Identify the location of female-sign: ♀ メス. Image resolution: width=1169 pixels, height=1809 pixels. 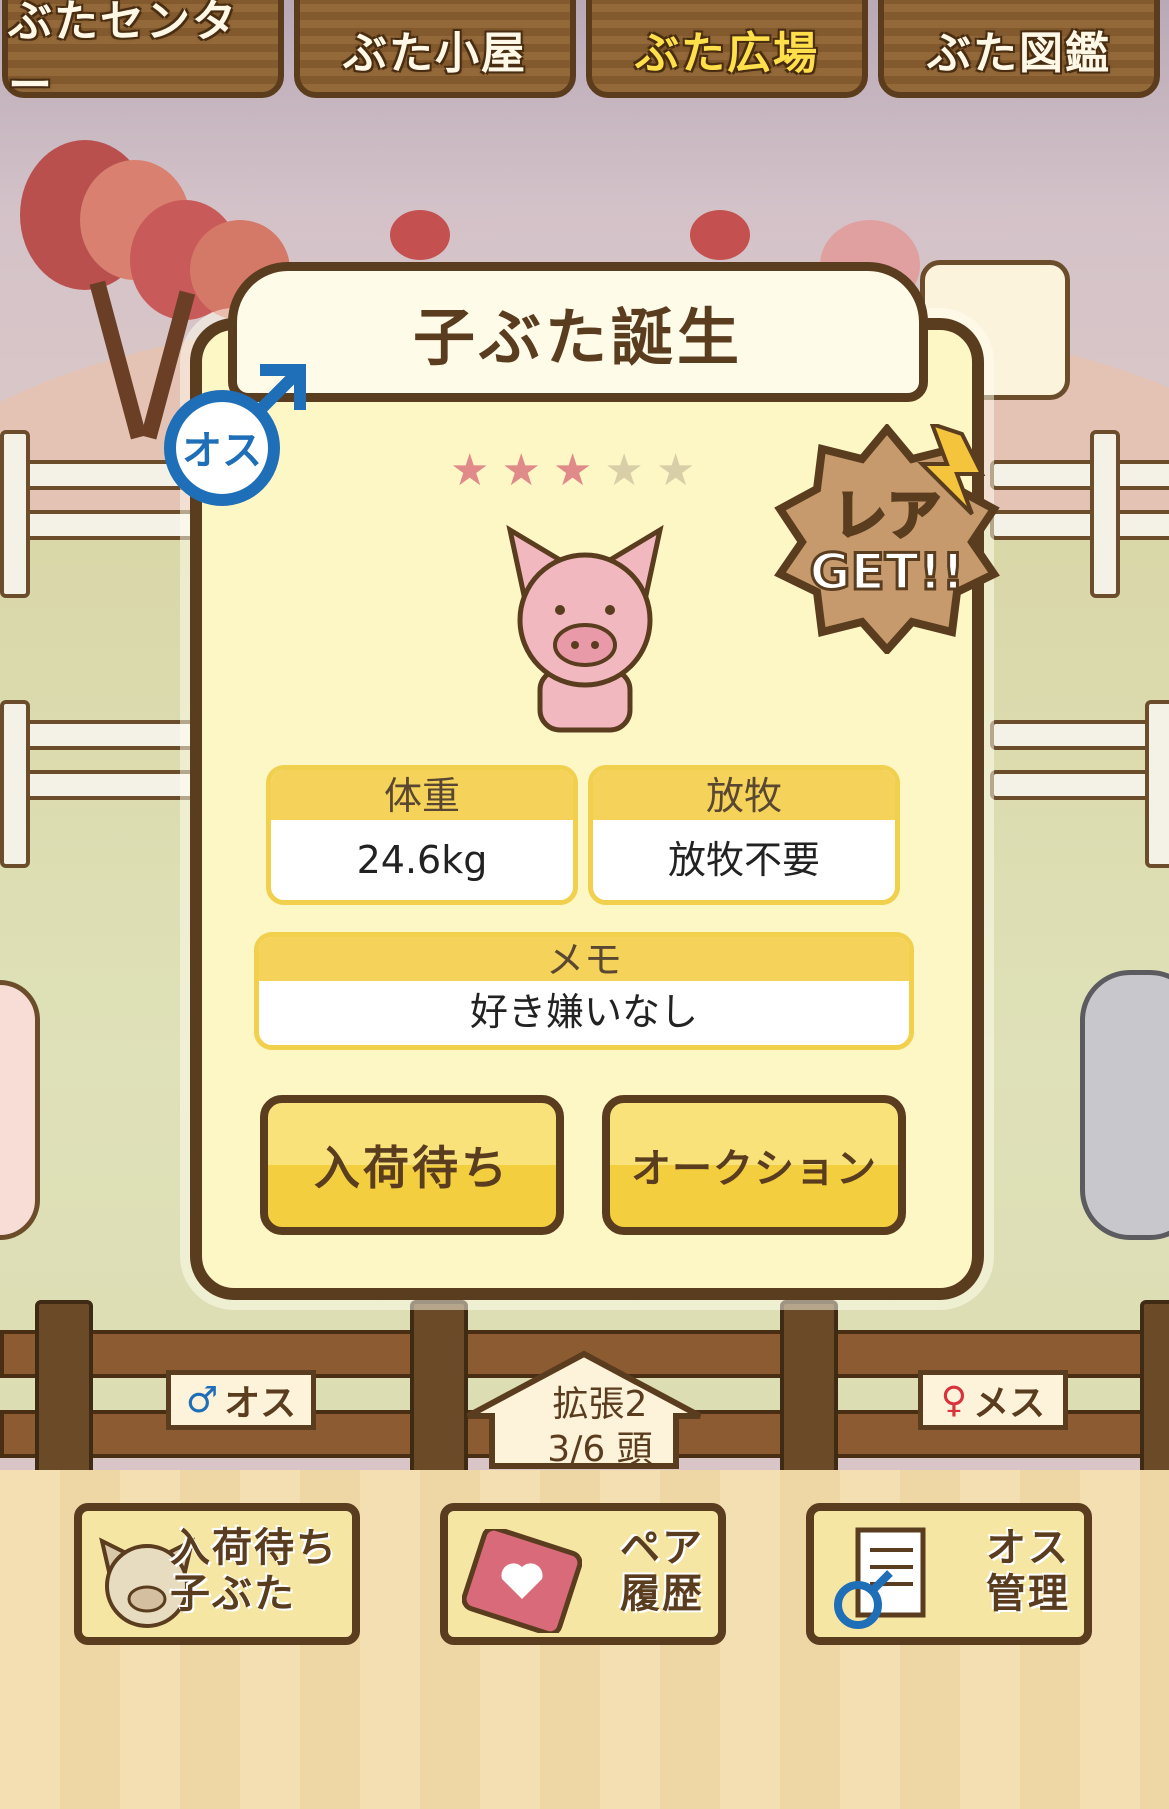
(993, 1400).